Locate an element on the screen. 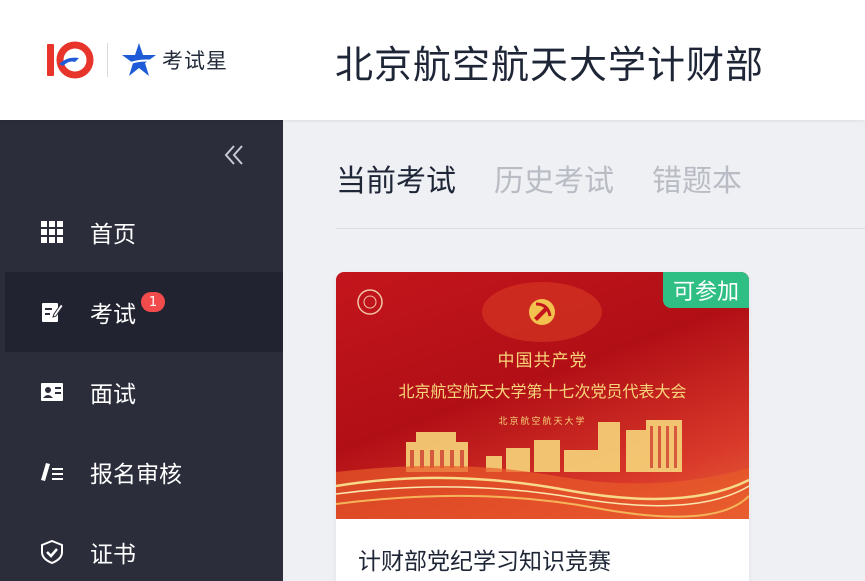 The width and height of the screenshot is (865, 581). sidebar-item-label: 考试 is located at coordinates (113, 315).